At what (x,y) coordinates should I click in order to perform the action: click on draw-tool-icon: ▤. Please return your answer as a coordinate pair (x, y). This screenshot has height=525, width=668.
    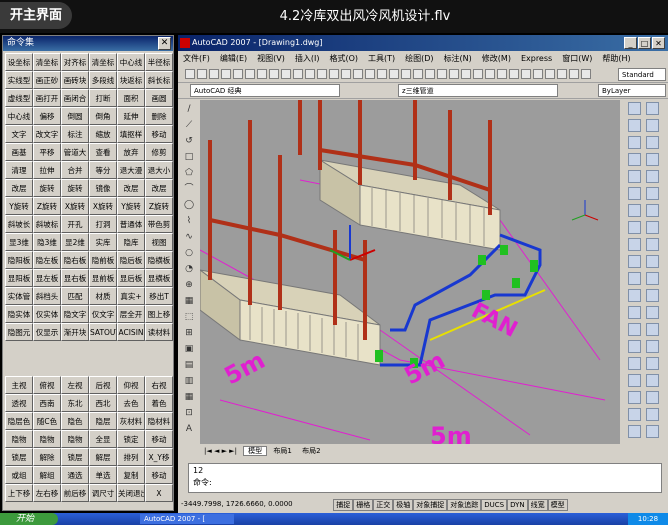
    Looking at the image, I should click on (189, 365).